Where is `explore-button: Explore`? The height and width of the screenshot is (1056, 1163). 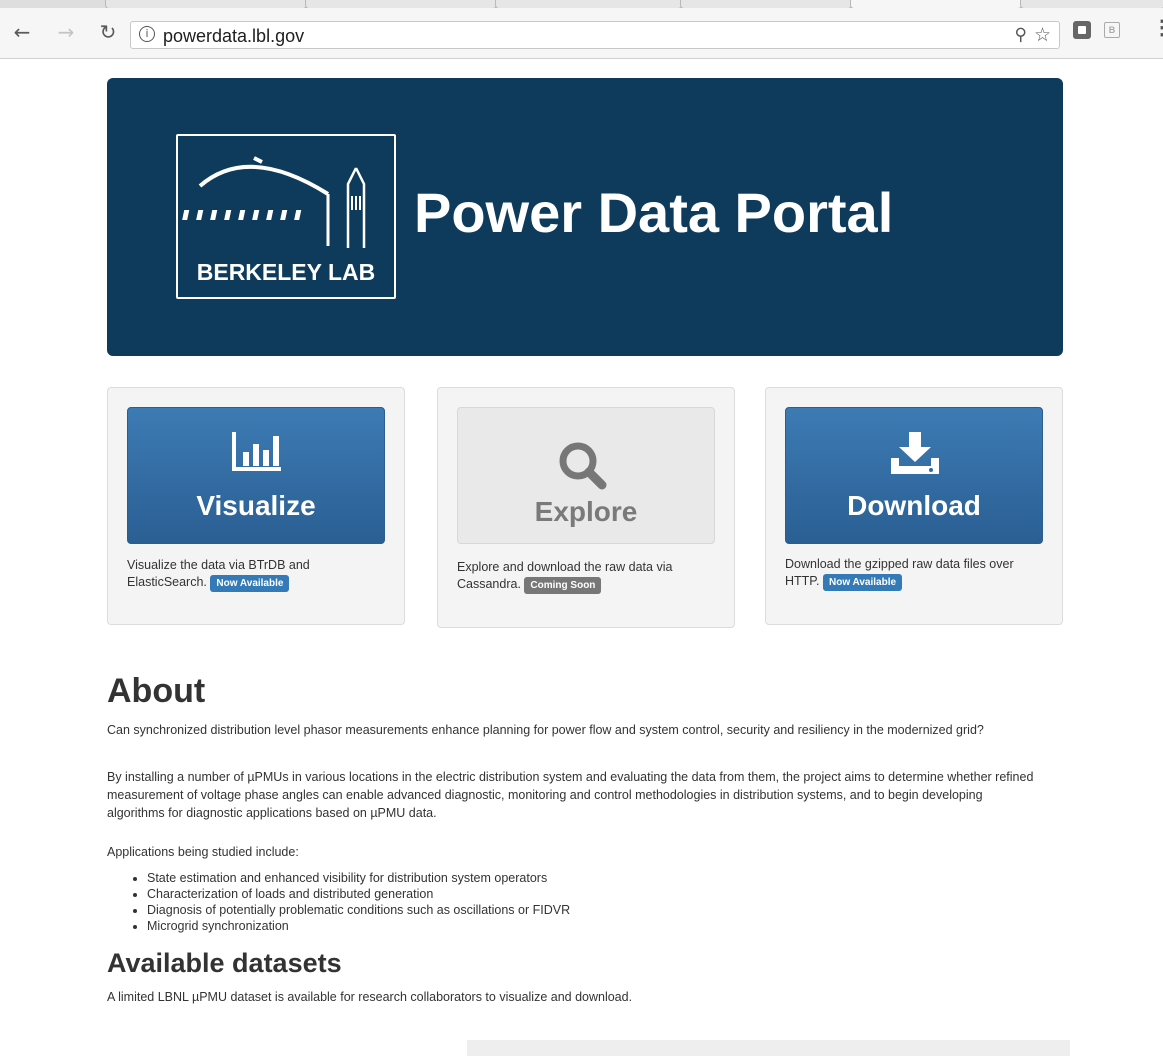 explore-button: Explore is located at coordinates (586, 475).